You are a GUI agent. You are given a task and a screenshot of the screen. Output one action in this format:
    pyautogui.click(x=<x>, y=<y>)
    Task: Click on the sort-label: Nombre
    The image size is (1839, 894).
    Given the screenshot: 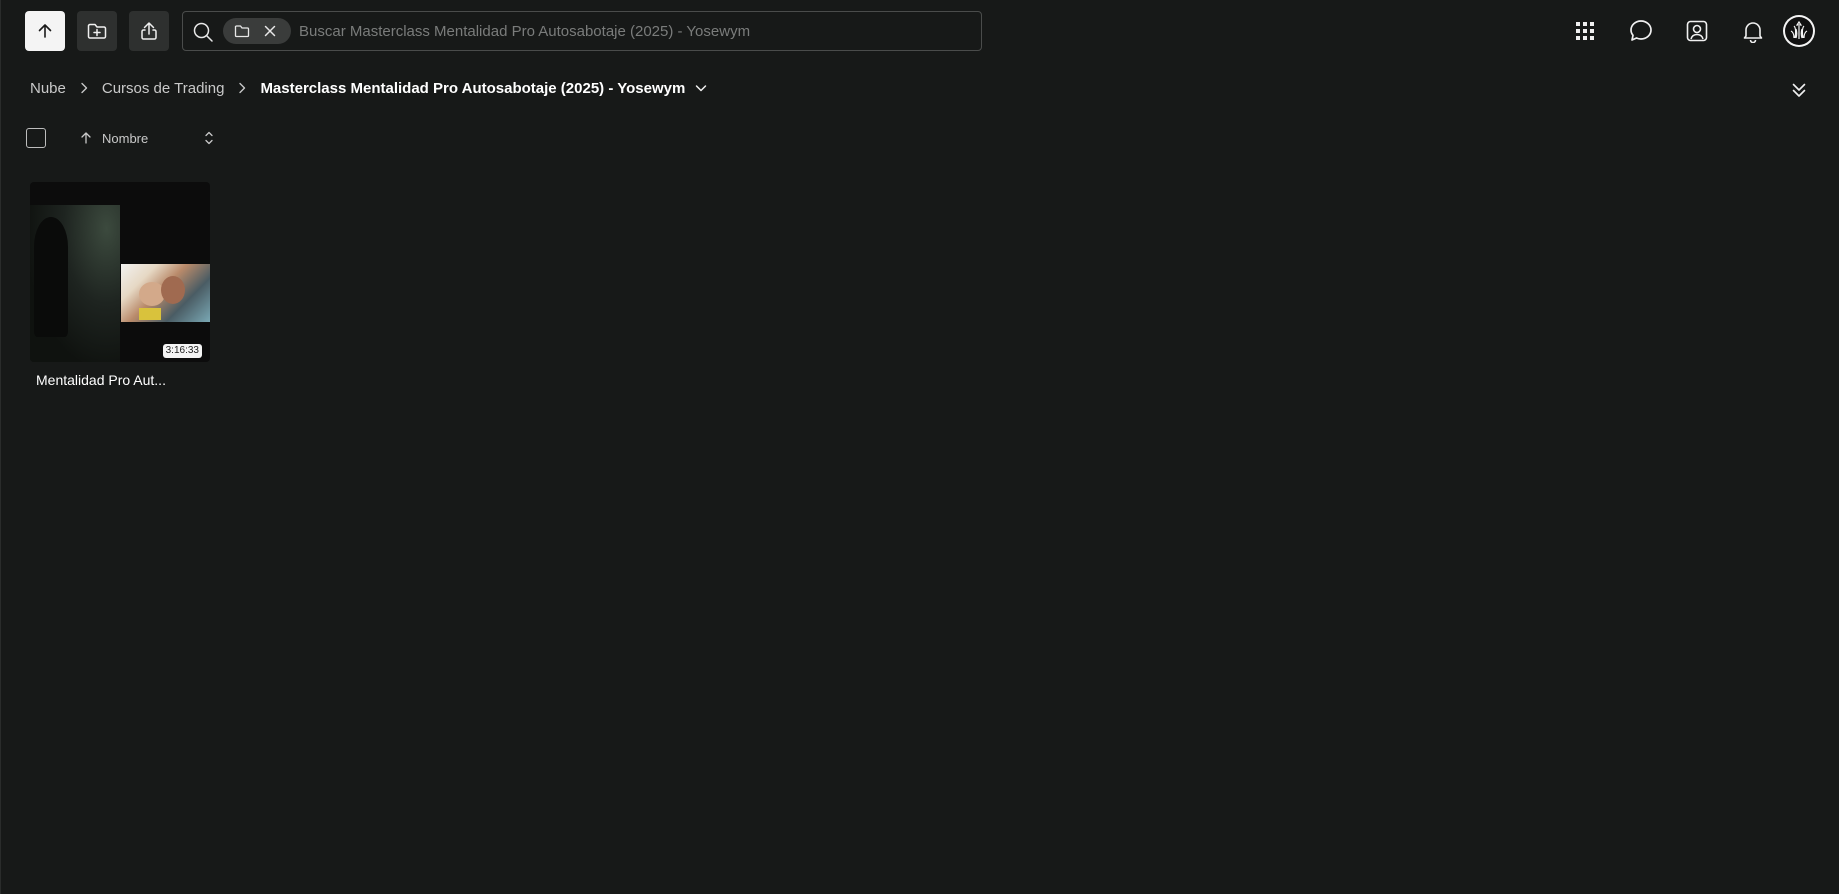 What is the action you would take?
    pyautogui.click(x=125, y=138)
    